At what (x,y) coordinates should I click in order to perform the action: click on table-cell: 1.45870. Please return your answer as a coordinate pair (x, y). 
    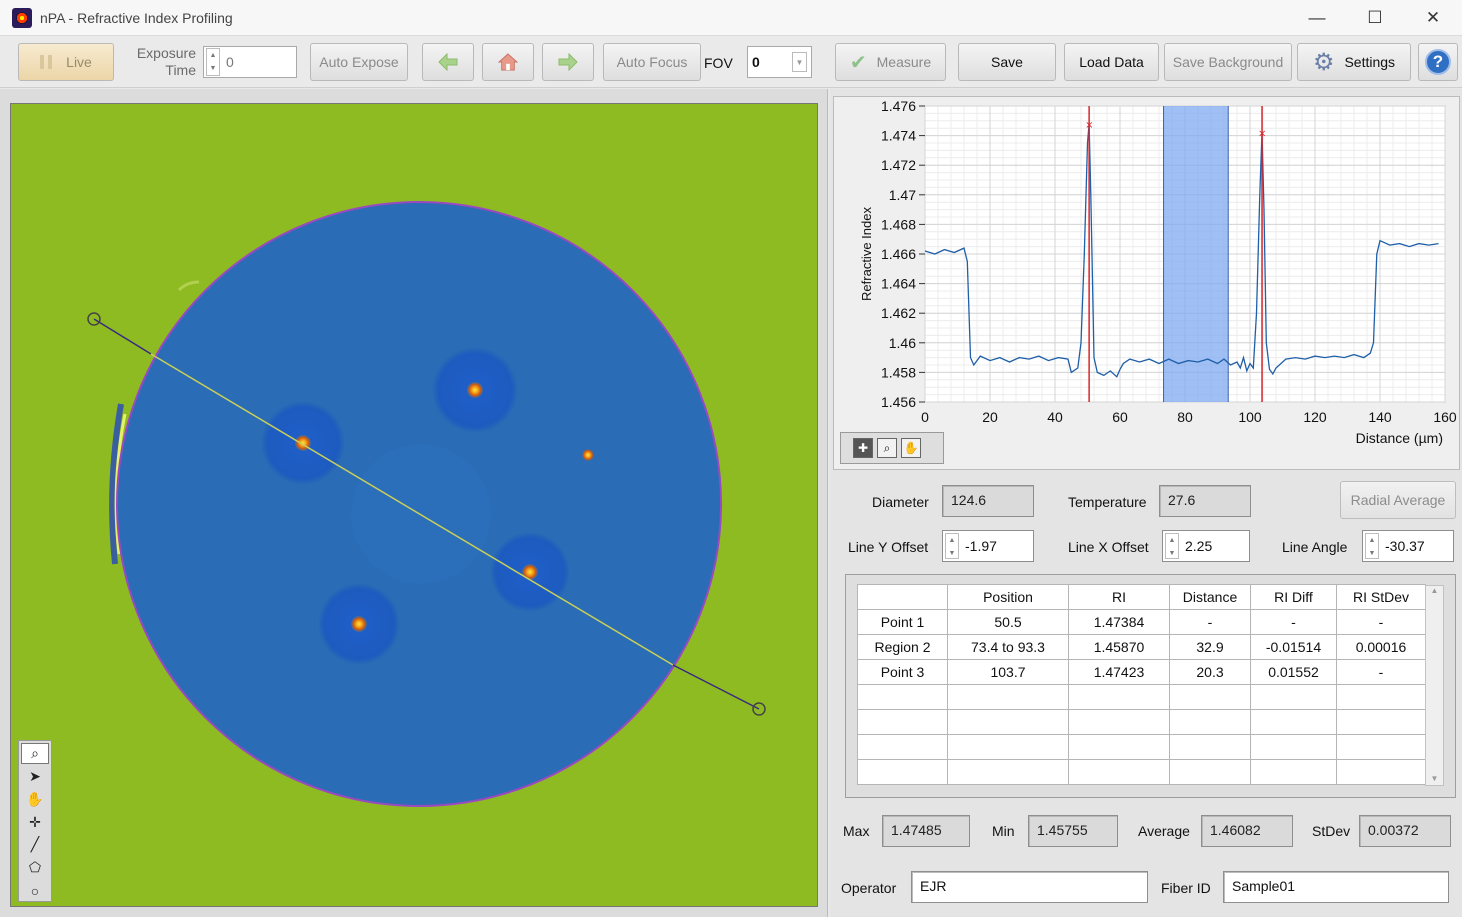
    Looking at the image, I should click on (1119, 647).